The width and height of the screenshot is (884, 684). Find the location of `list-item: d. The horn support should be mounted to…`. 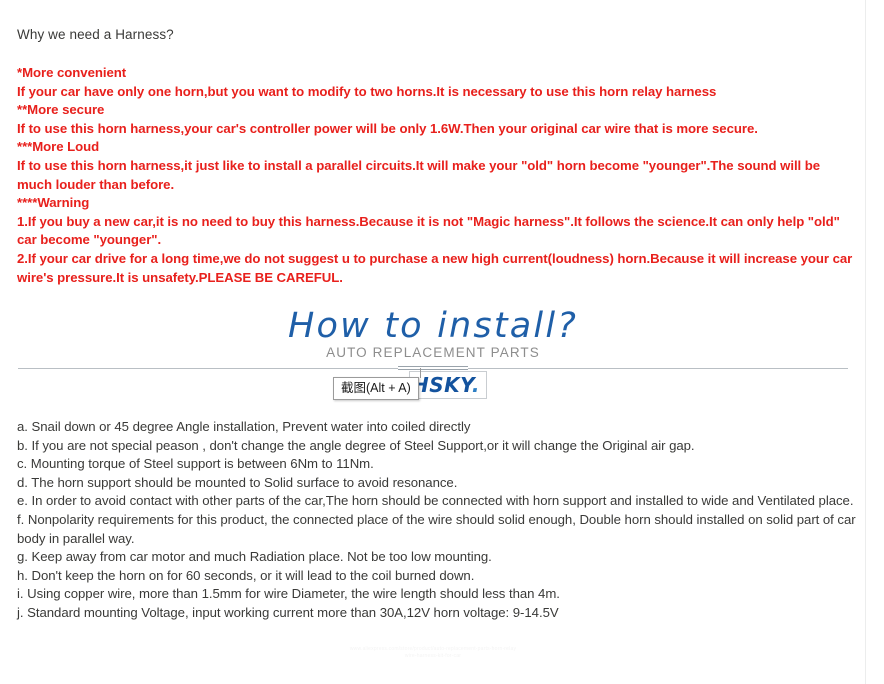

list-item: d. The horn support should be mounted to… is located at coordinates (237, 482).